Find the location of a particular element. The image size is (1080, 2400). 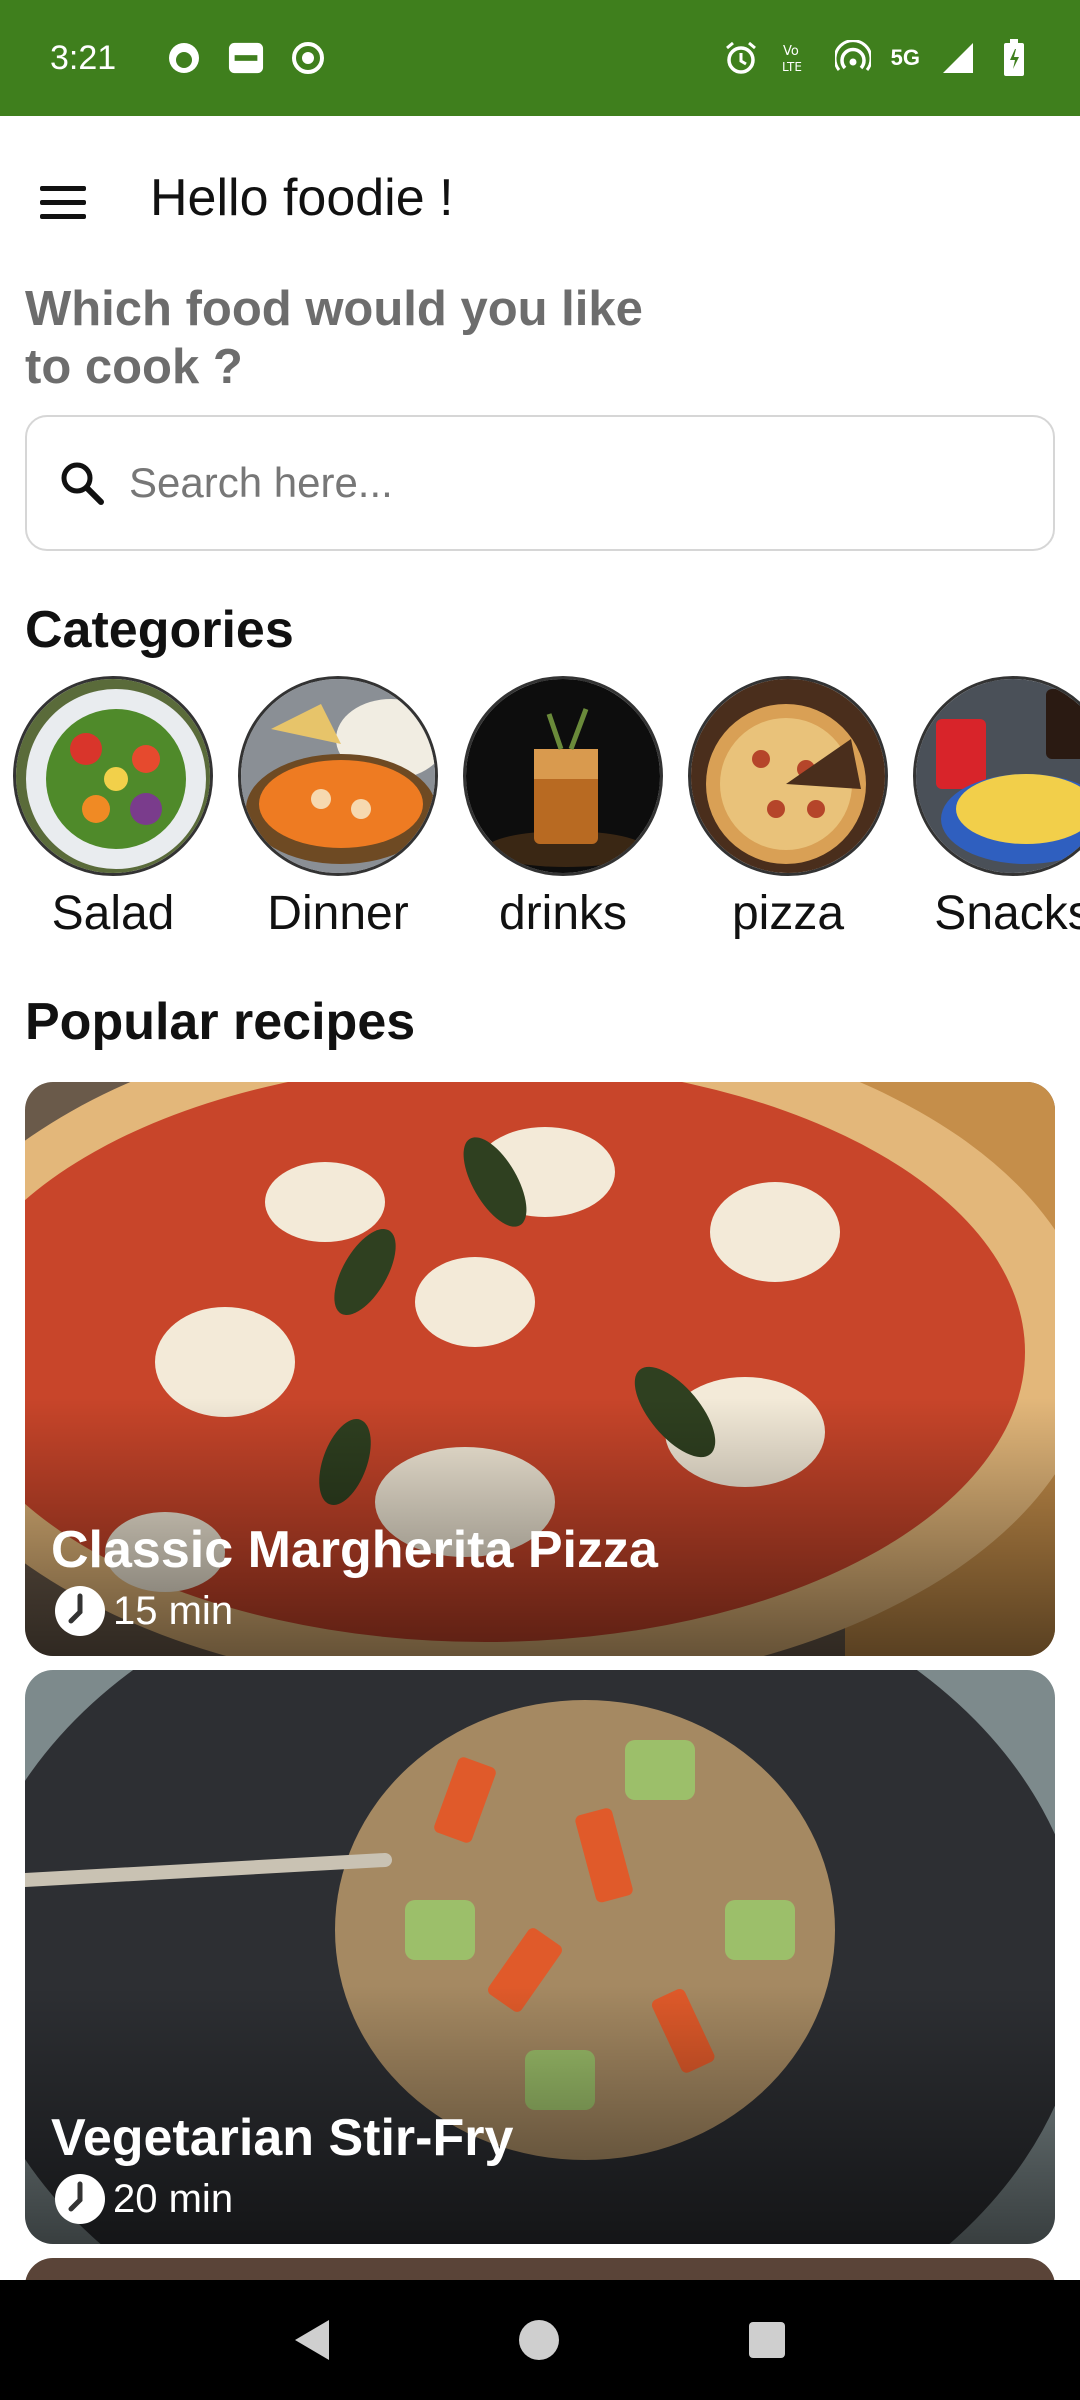

notification-app-icon is located at coordinates (184, 58).